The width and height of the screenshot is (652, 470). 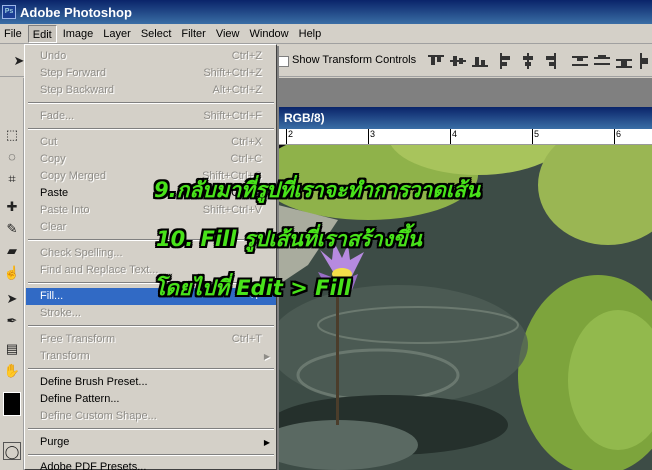 I want to click on menu-item-cut: Cut Ctrl+X, so click(x=151, y=142).